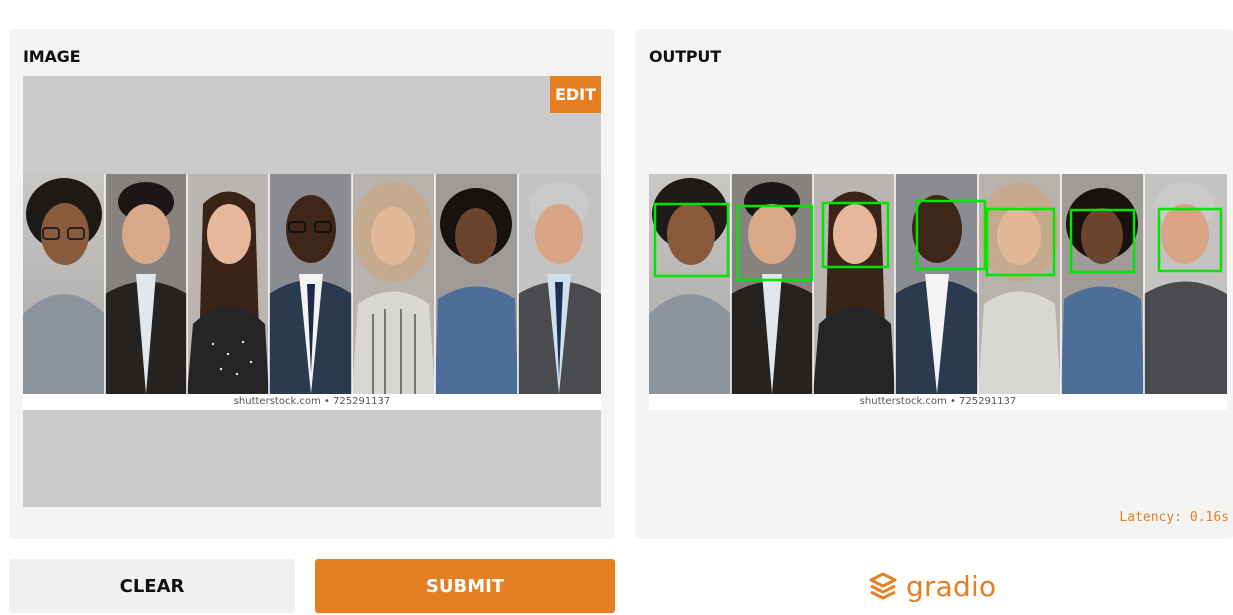 Image resolution: width=1233 pixels, height=615 pixels. What do you see at coordinates (312, 401) in the screenshot?
I see `image-caption: shutterstock.com • 725291137` at bounding box center [312, 401].